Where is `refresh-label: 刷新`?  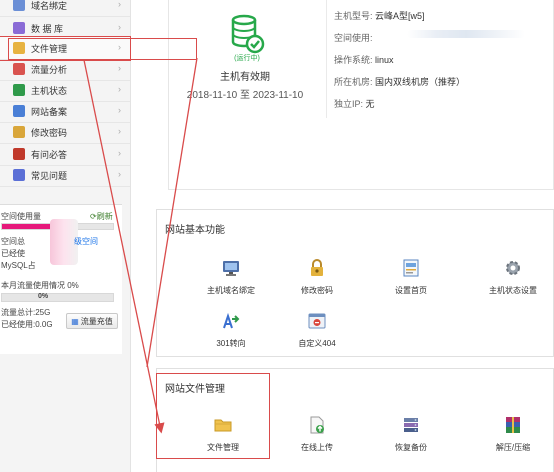 refresh-label: 刷新 is located at coordinates (104, 216).